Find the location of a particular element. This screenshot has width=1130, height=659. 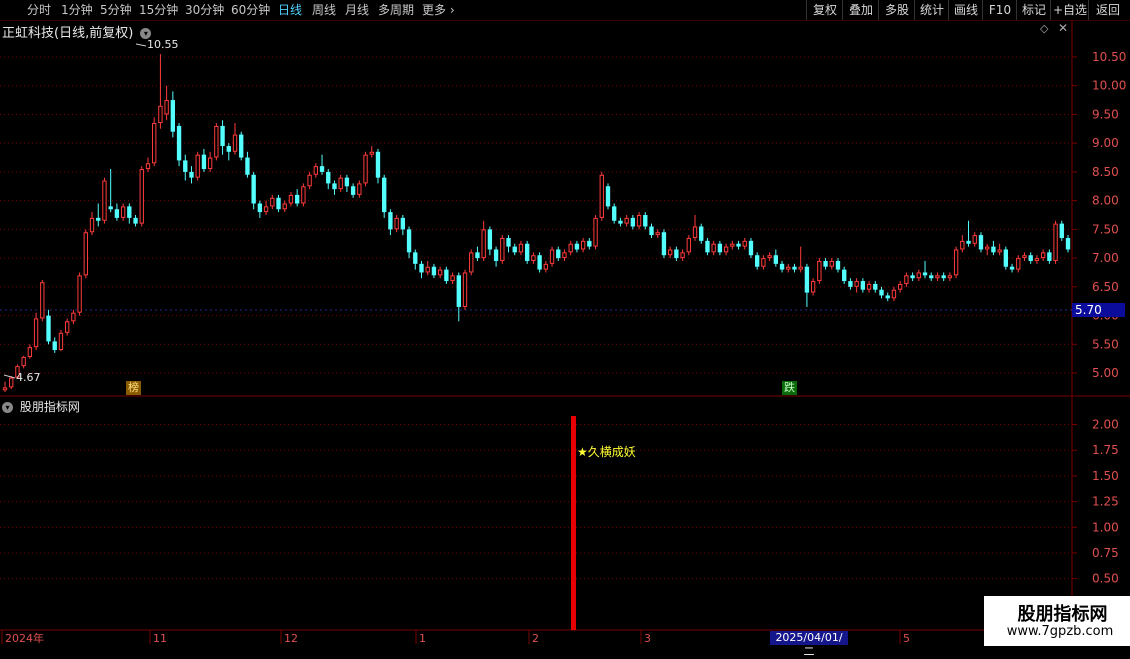

indicator-y-tick-label: 0.75 is located at coordinates (1105, 553).